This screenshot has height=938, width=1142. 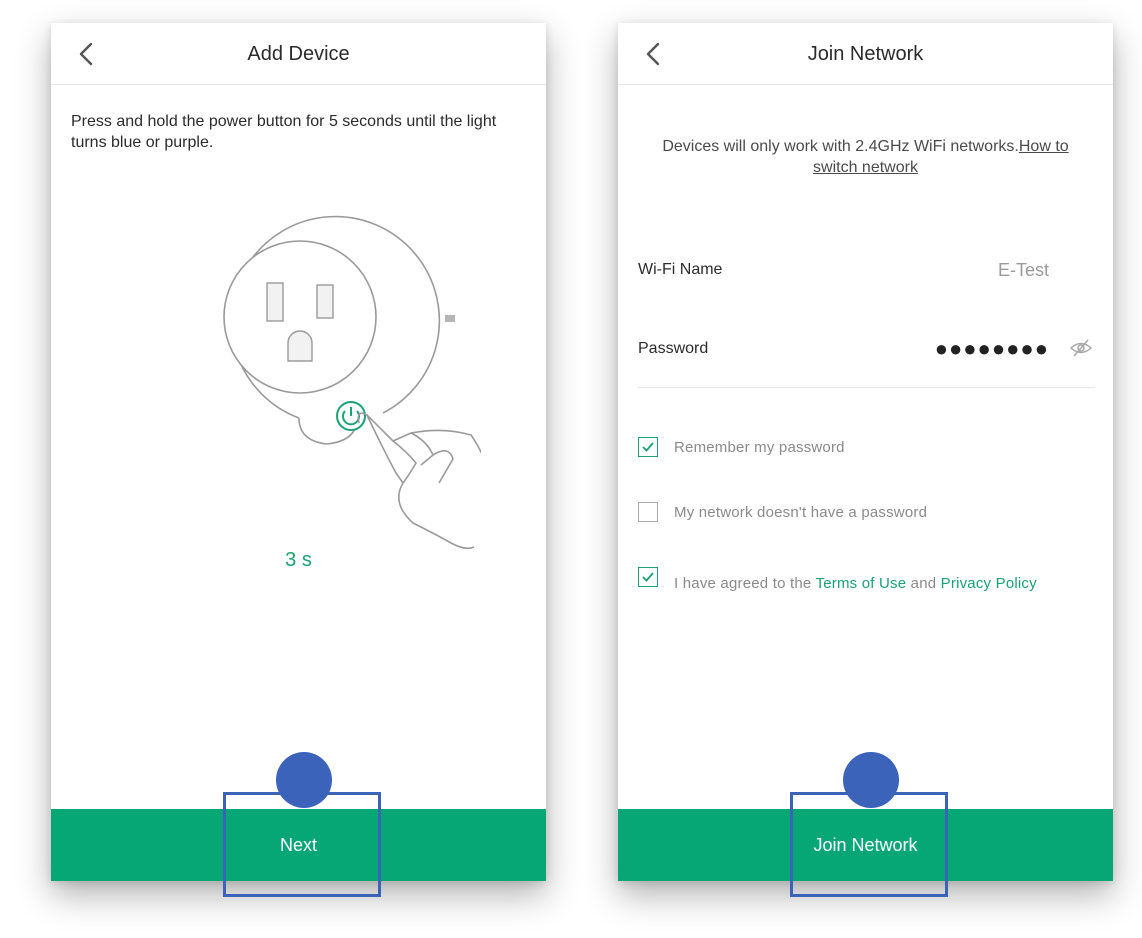 I want to click on page-title: Join Network, so click(x=865, y=54).